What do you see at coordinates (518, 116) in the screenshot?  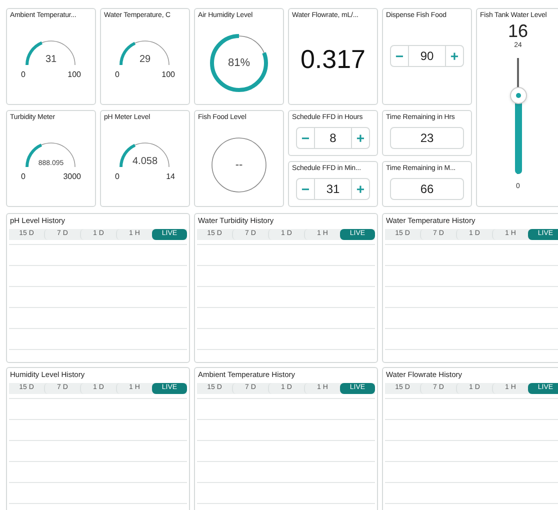 I see `slider-track` at bounding box center [518, 116].